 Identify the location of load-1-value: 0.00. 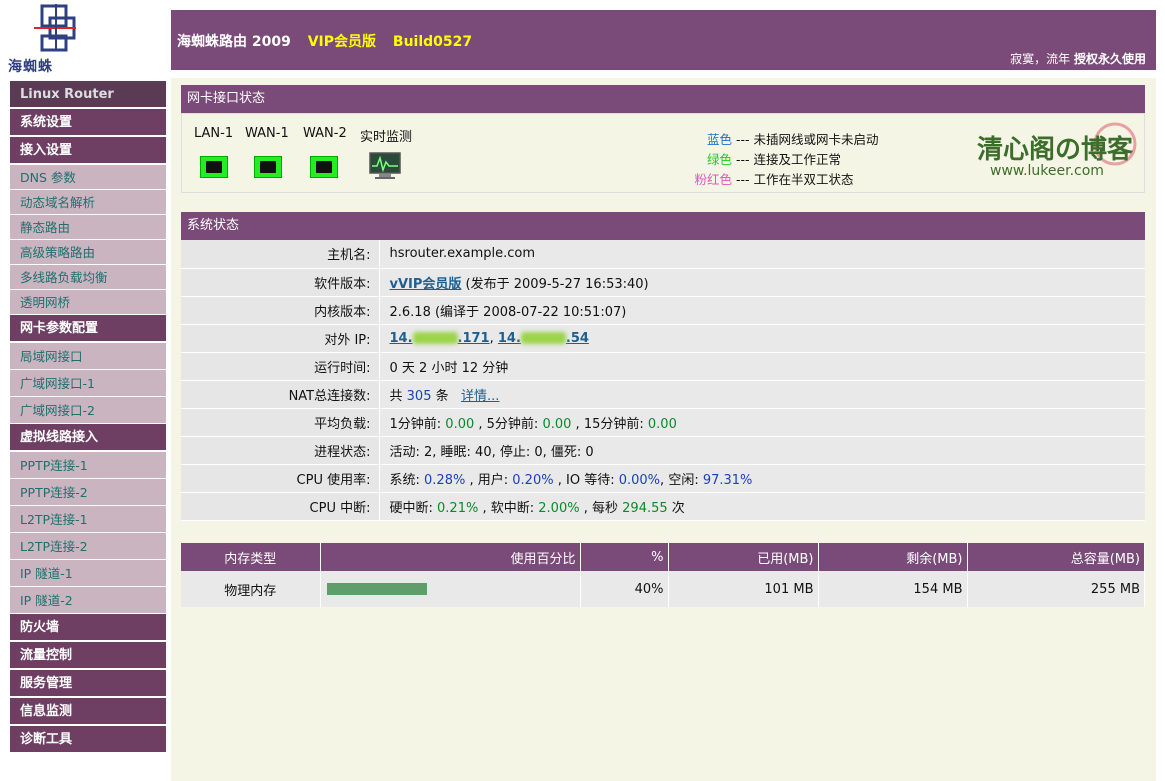
(460, 424).